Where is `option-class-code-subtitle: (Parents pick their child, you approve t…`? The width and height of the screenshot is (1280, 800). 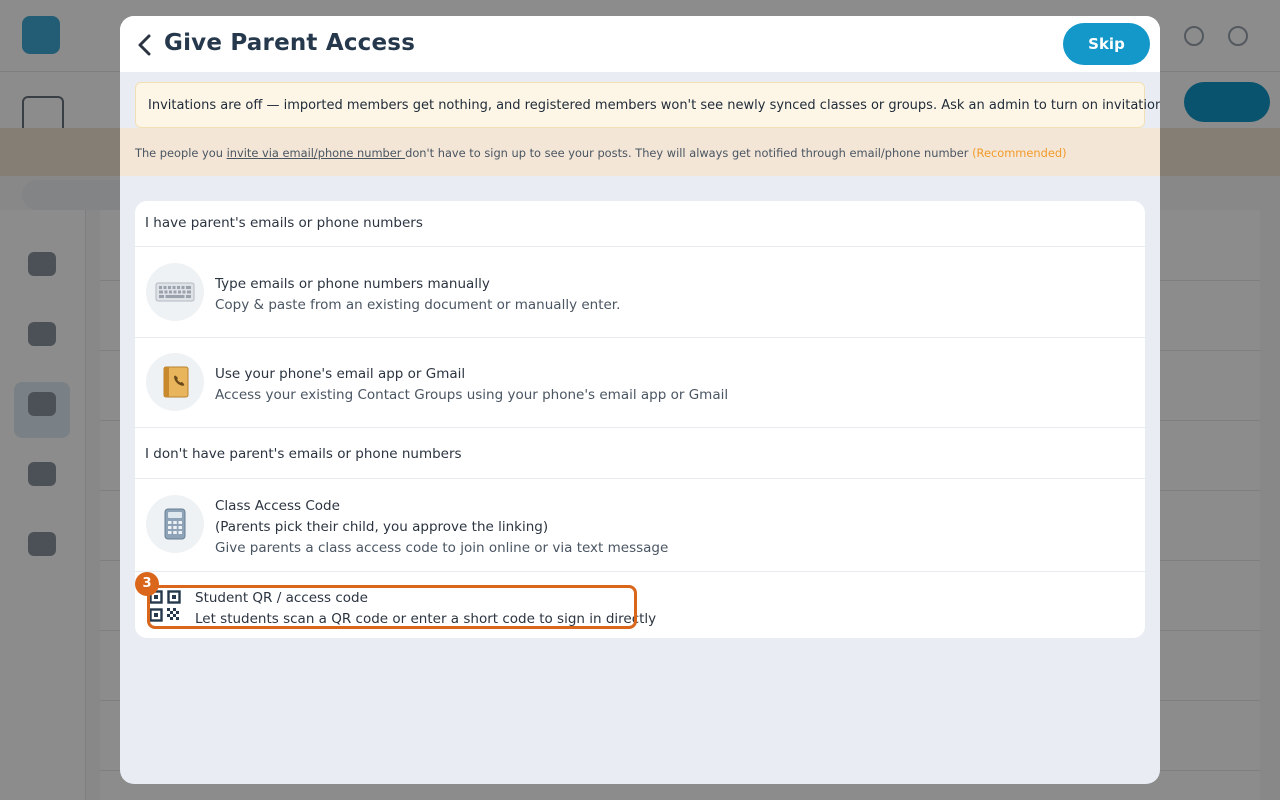
option-class-code-subtitle: (Parents pick their child, you approve t… is located at coordinates (382, 527).